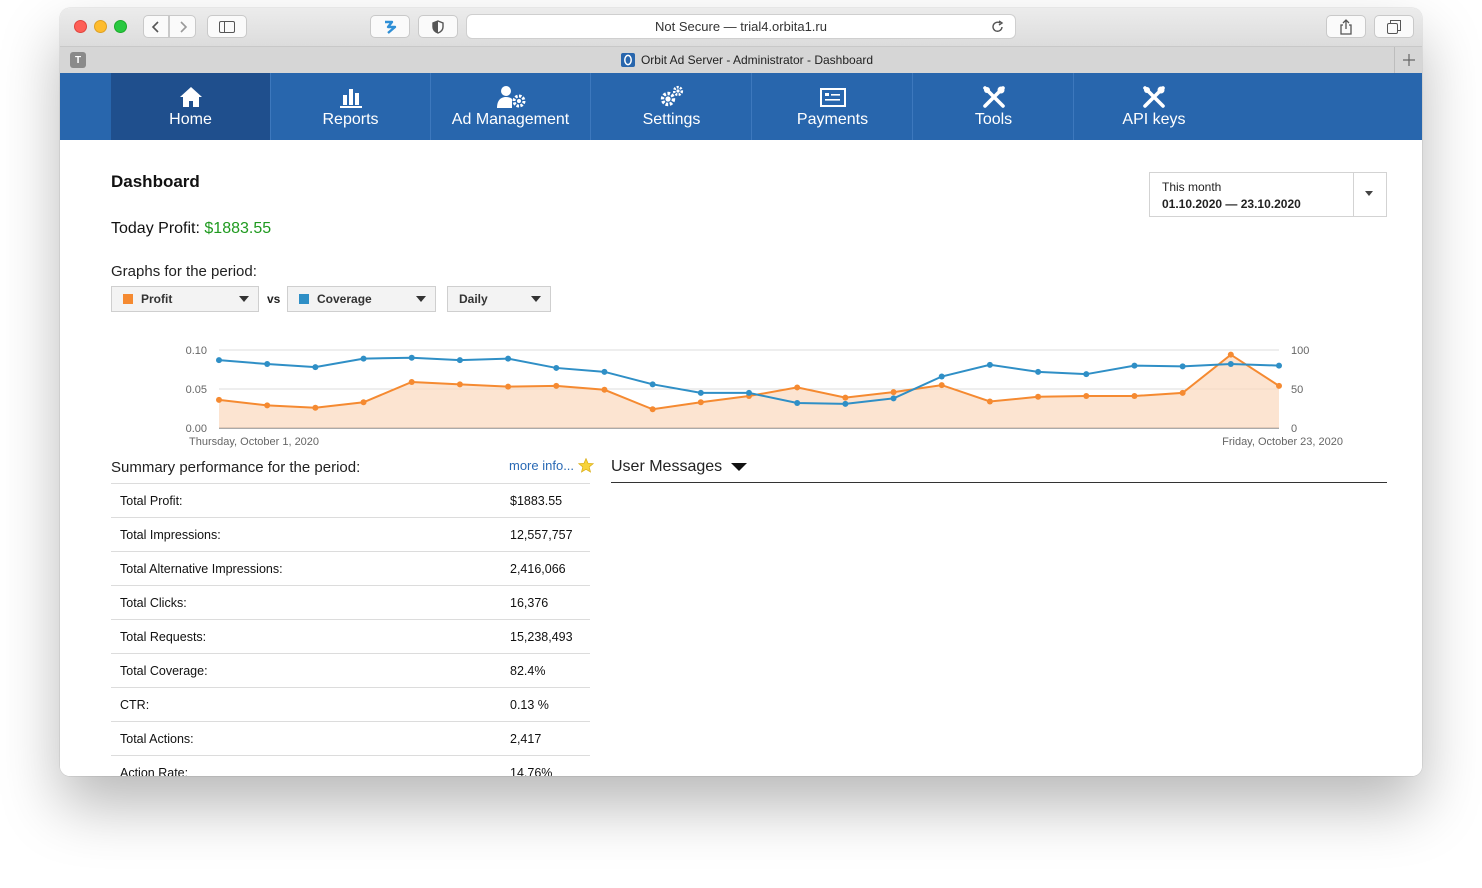 The height and width of the screenshot is (888, 1482). What do you see at coordinates (185, 299) in the screenshot?
I see `metric1-select: Profit` at bounding box center [185, 299].